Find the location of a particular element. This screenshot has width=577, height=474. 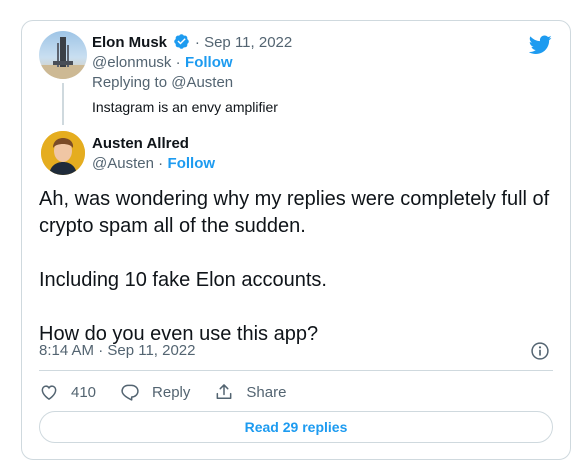

main-author-name: Austen Allred is located at coordinates (140, 143).